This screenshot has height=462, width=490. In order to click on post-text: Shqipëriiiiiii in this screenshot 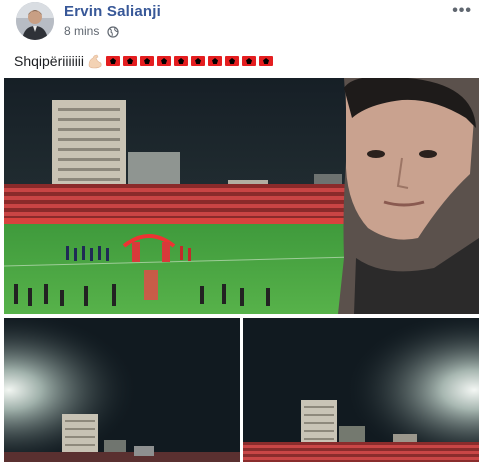, I will do `click(144, 61)`.